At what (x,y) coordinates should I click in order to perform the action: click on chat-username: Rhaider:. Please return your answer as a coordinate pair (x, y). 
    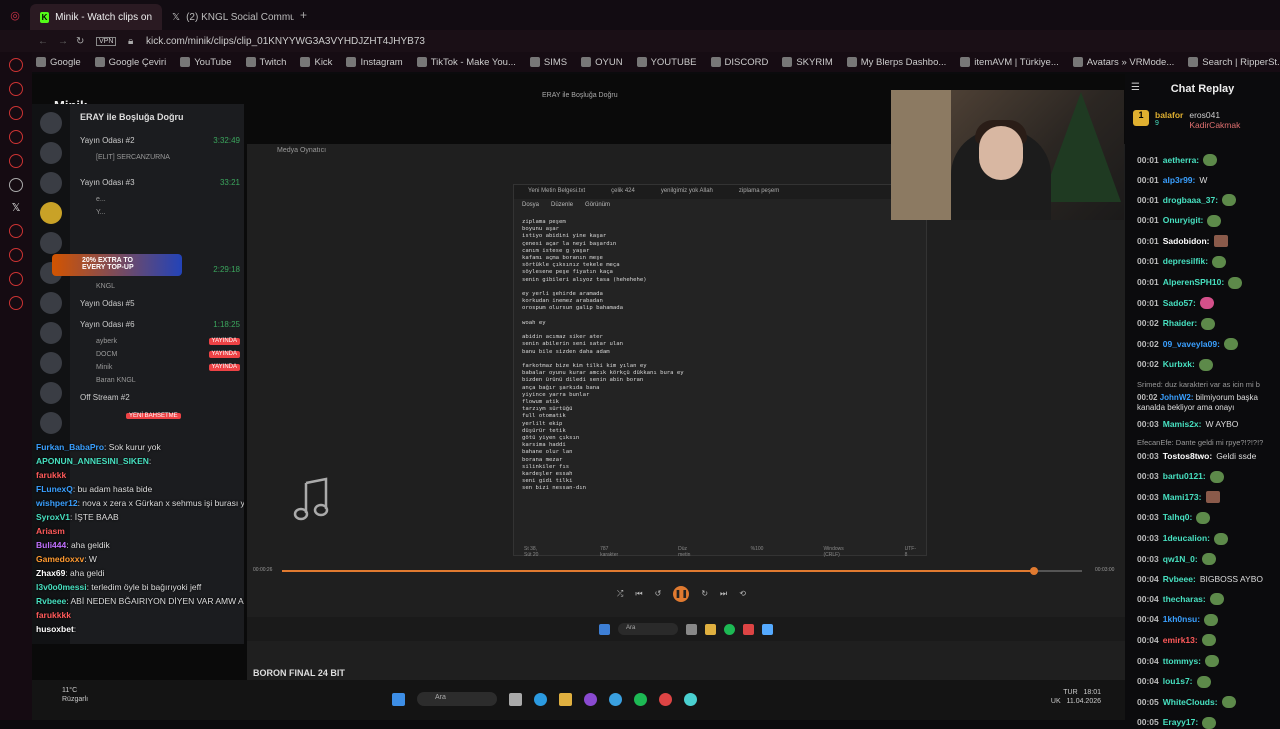
    Looking at the image, I should click on (1180, 323).